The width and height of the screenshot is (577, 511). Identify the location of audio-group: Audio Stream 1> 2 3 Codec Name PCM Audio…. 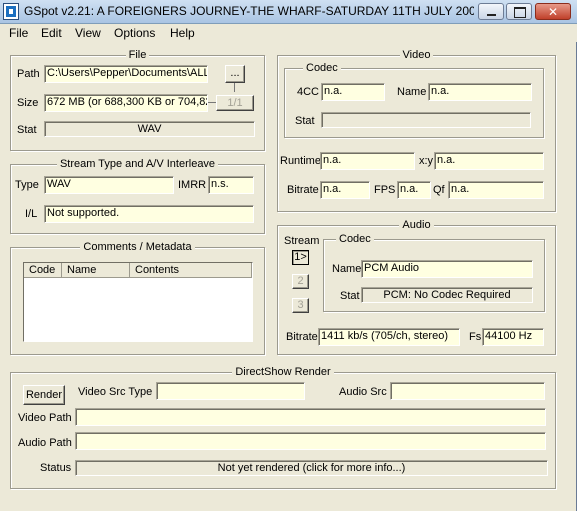
(416, 287).